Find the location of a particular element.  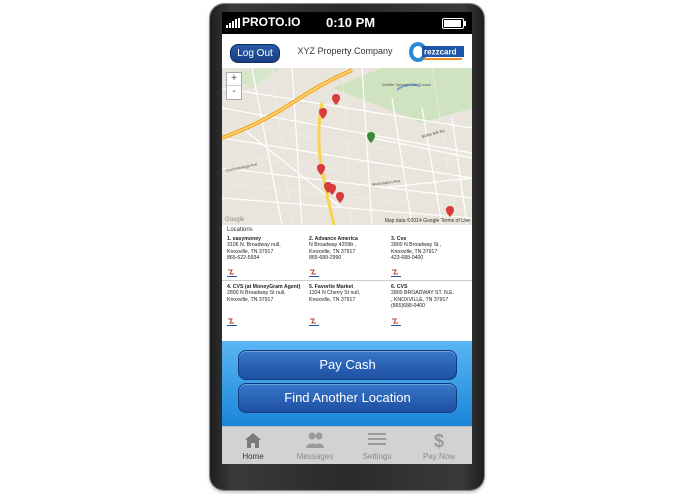

company-name: XYZ Property Company is located at coordinates (345, 51).